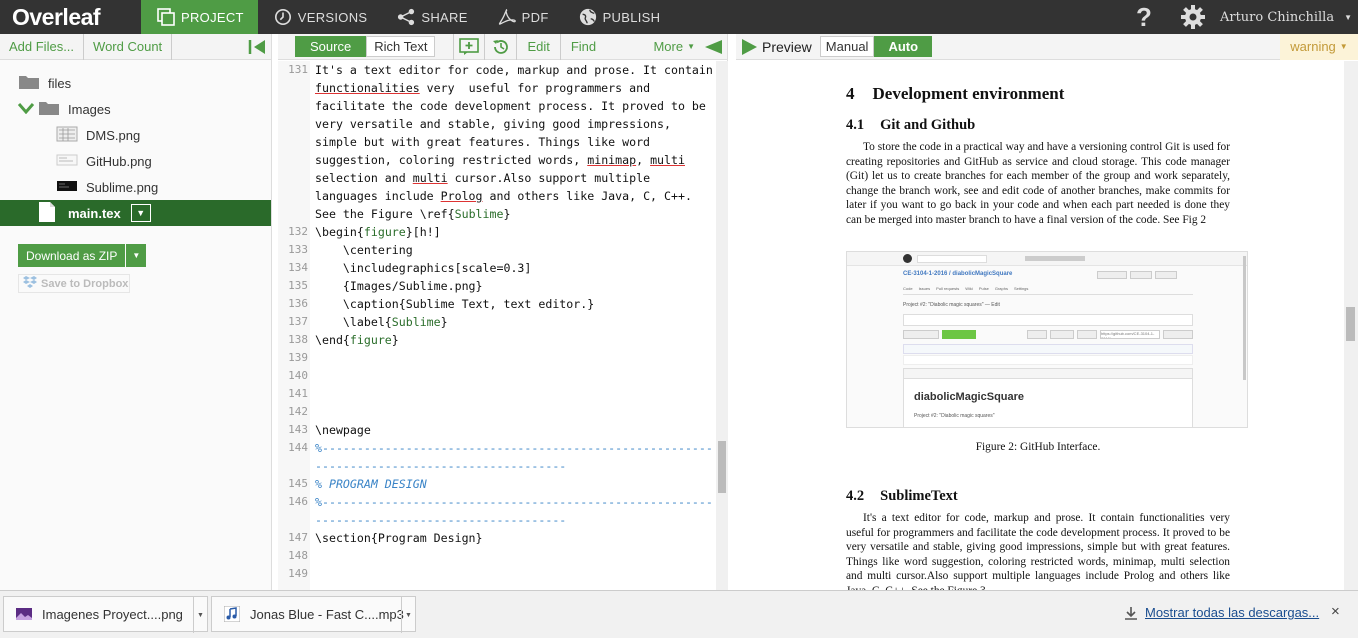  What do you see at coordinates (444, 17) in the screenshot?
I see `nav-share-label: SHARE` at bounding box center [444, 17].